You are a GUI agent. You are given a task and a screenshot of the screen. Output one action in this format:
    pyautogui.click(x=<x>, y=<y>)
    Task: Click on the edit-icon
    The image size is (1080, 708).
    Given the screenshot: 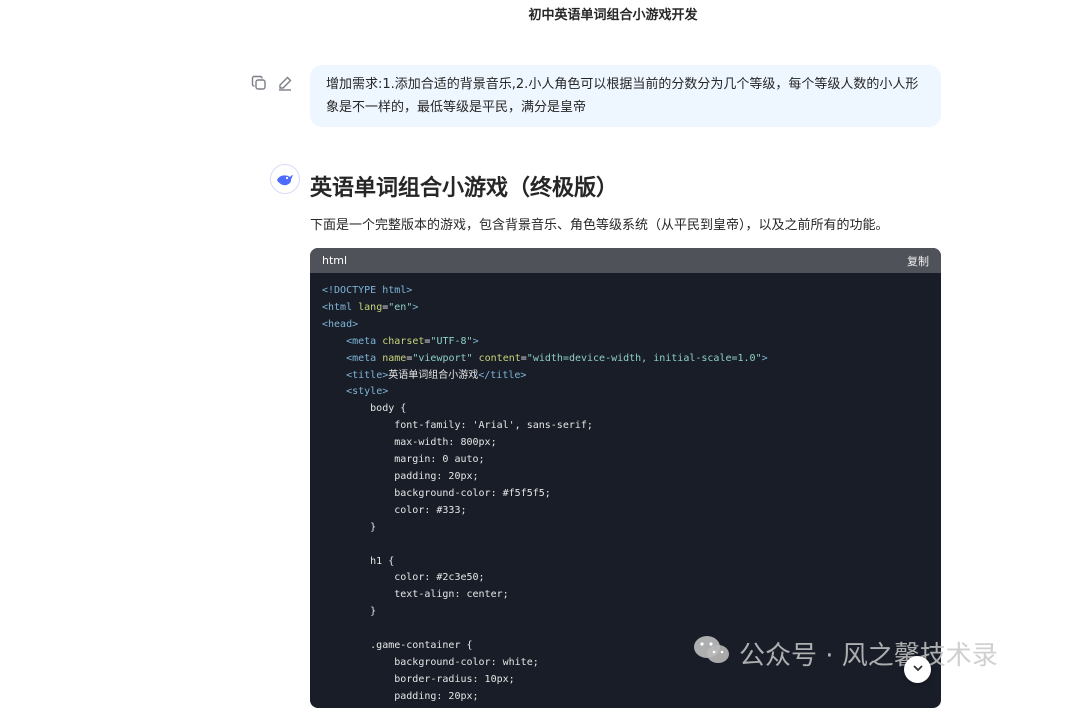 What is the action you would take?
    pyautogui.click(x=285, y=83)
    